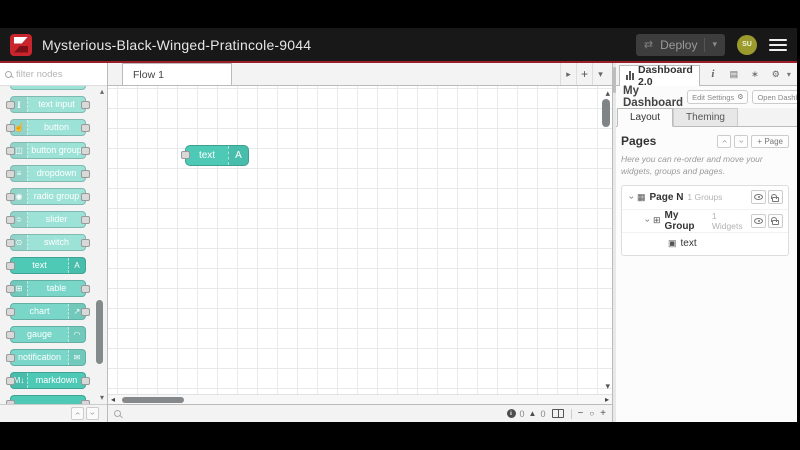  Describe the element at coordinates (657, 220) in the screenshot. I see `group-icon: ⊞` at that location.